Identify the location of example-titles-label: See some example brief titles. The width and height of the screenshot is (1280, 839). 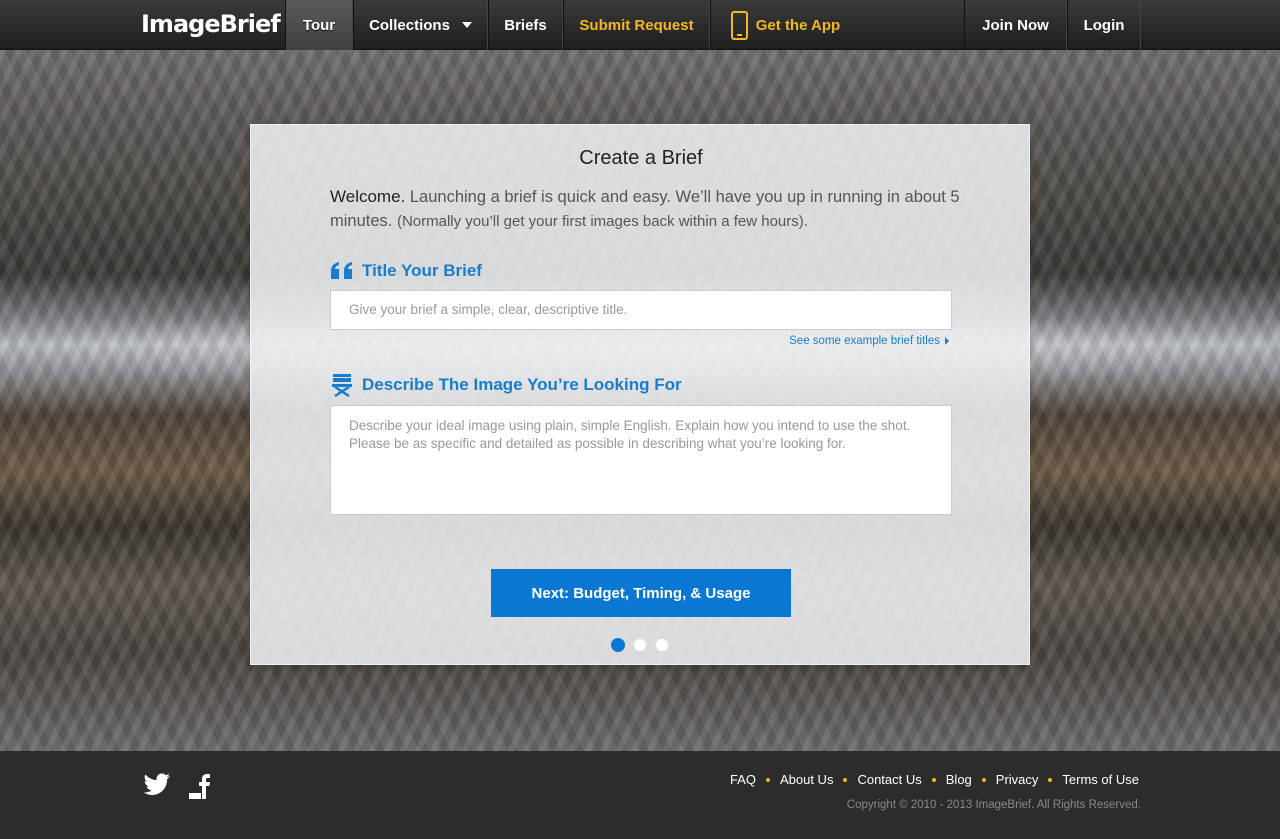
(864, 341).